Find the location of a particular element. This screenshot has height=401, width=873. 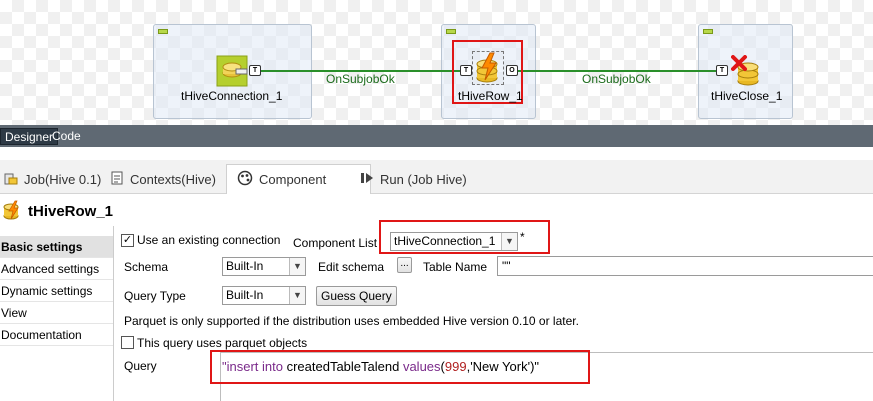

side-item-advanced-settings: Advanced settings is located at coordinates (56, 269).